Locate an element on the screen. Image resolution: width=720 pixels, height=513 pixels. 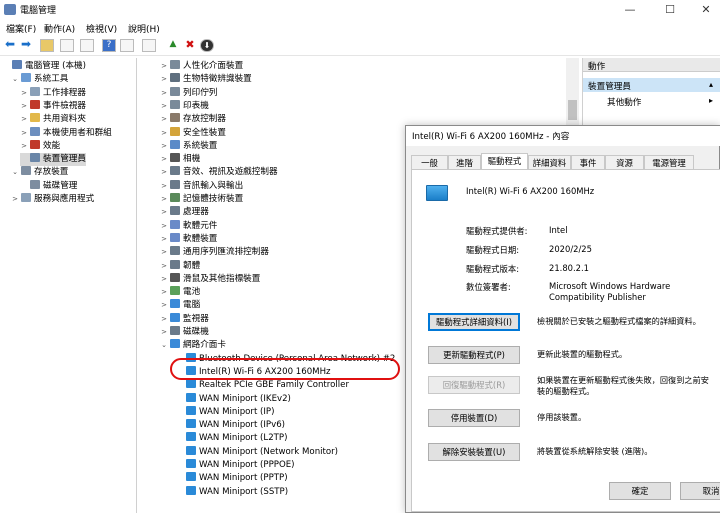
close-button: ✕ is located at coordinates (704, 10).